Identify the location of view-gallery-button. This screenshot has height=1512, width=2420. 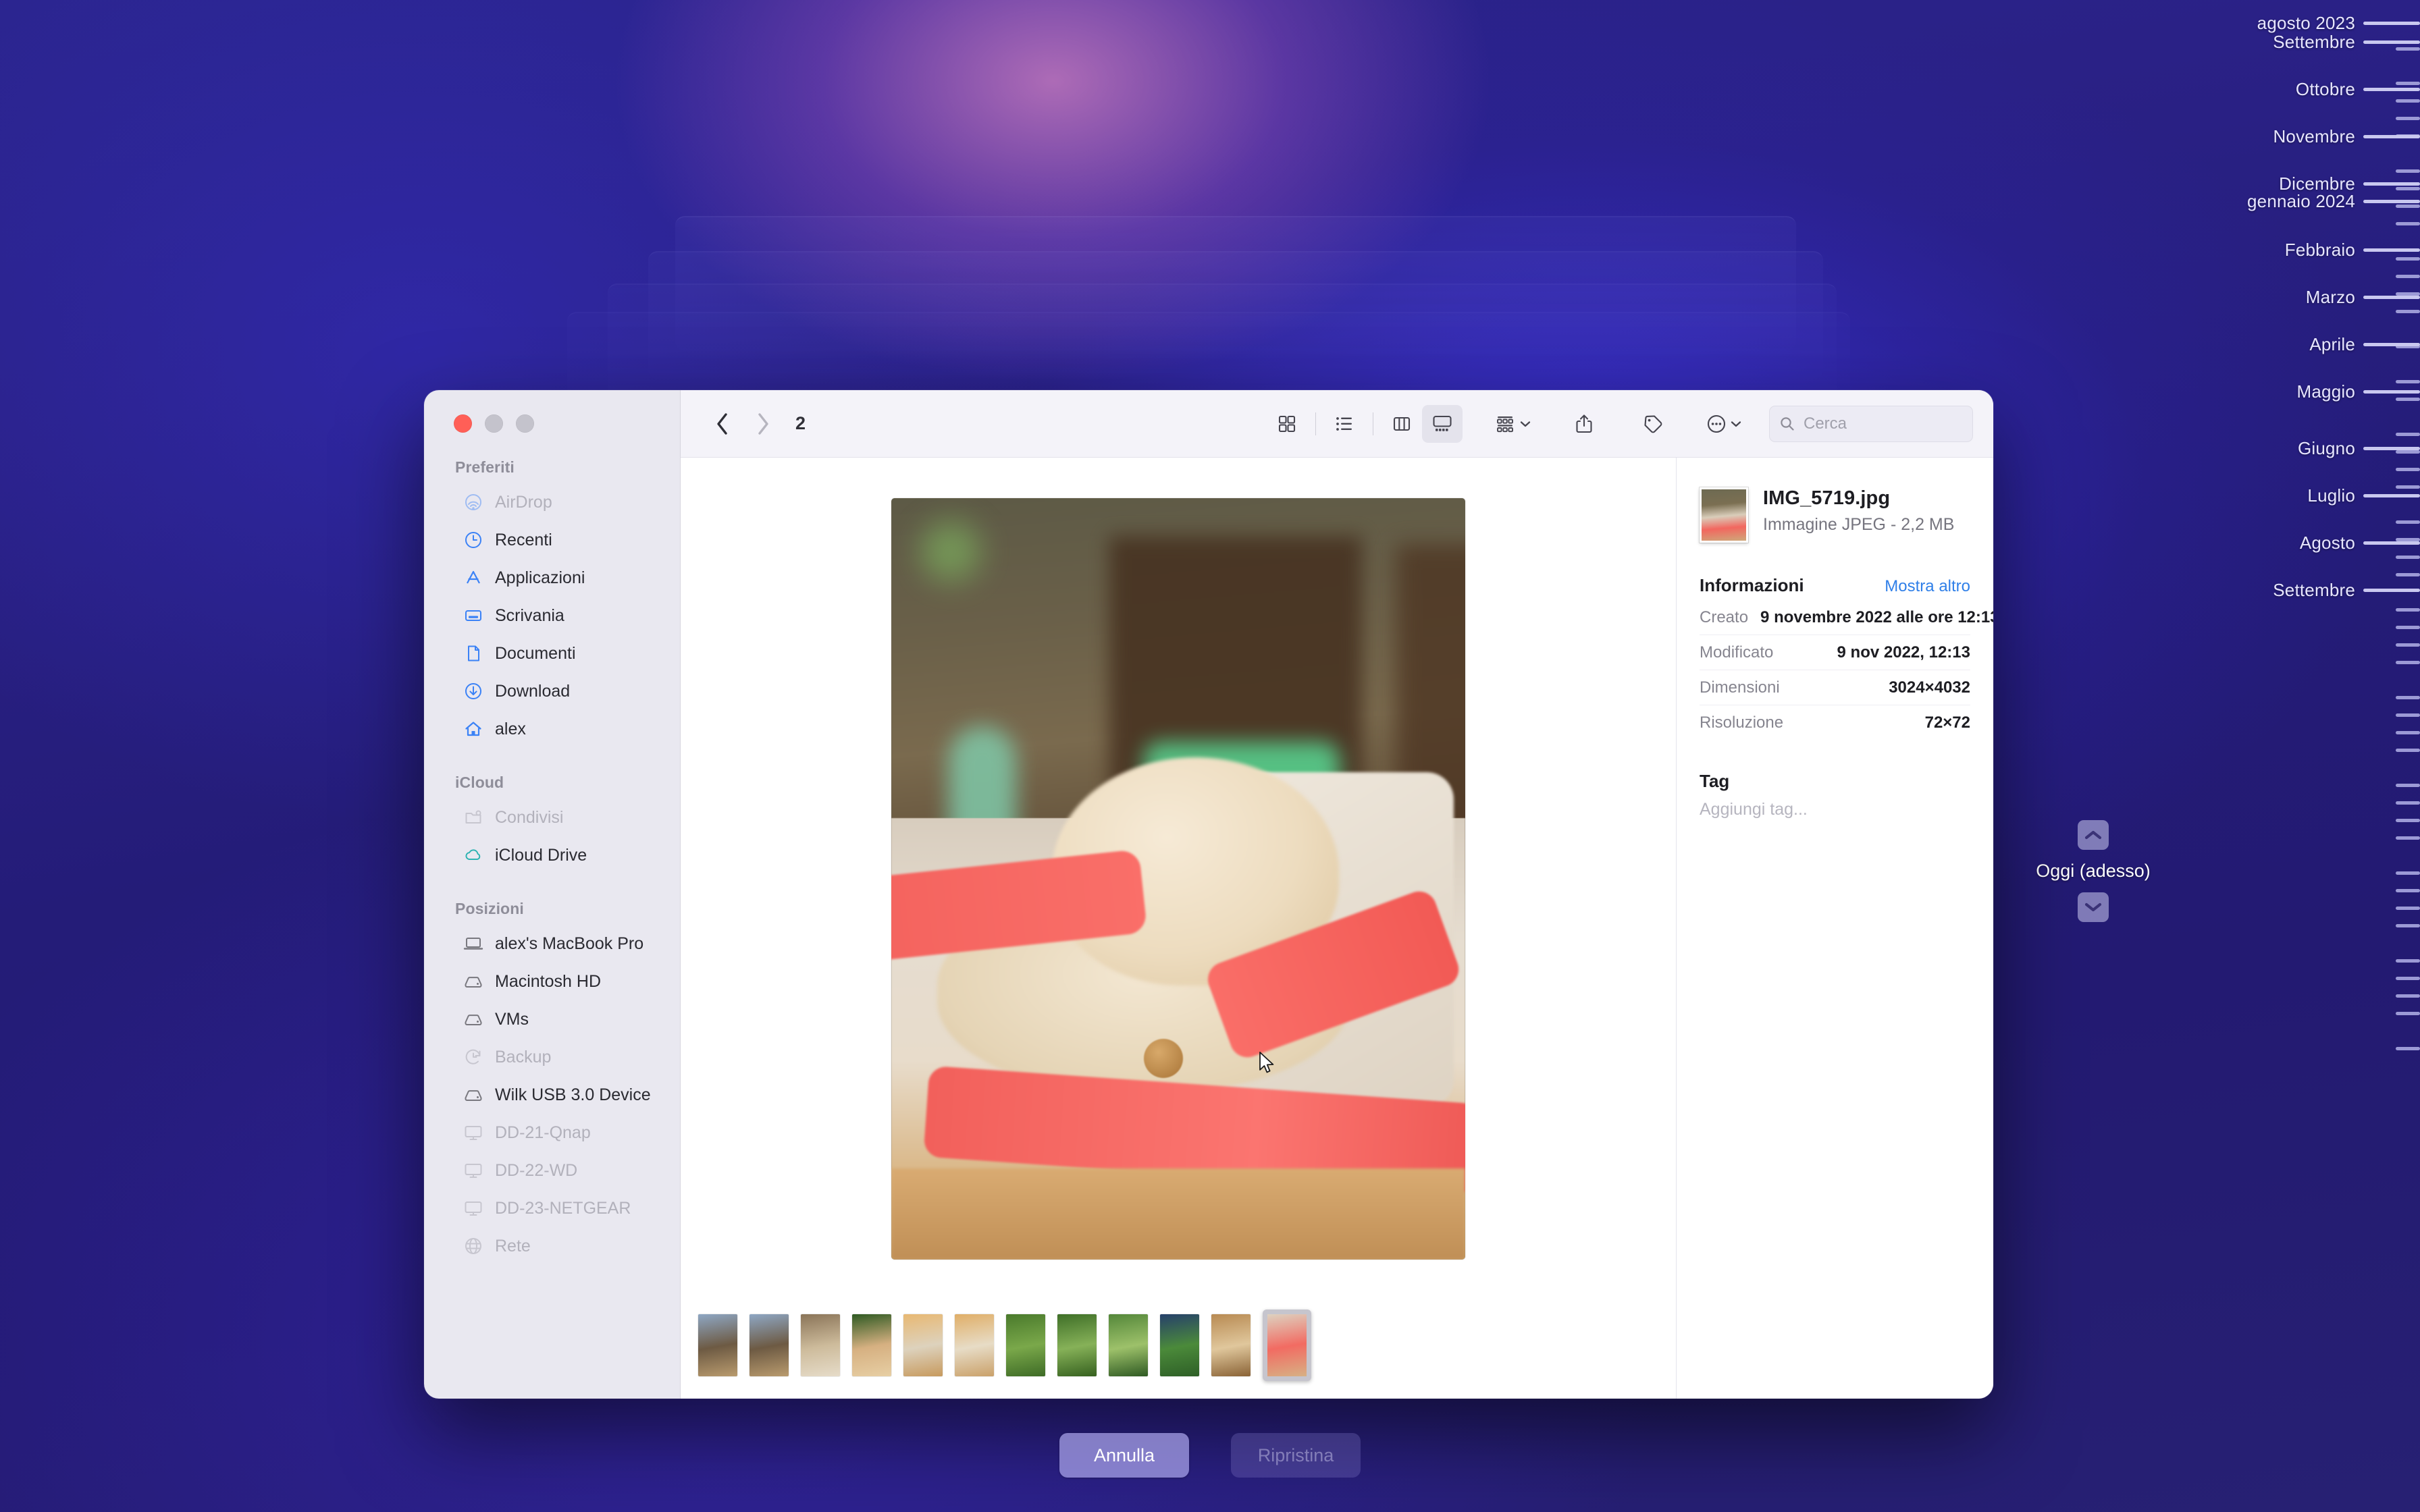
(1442, 423).